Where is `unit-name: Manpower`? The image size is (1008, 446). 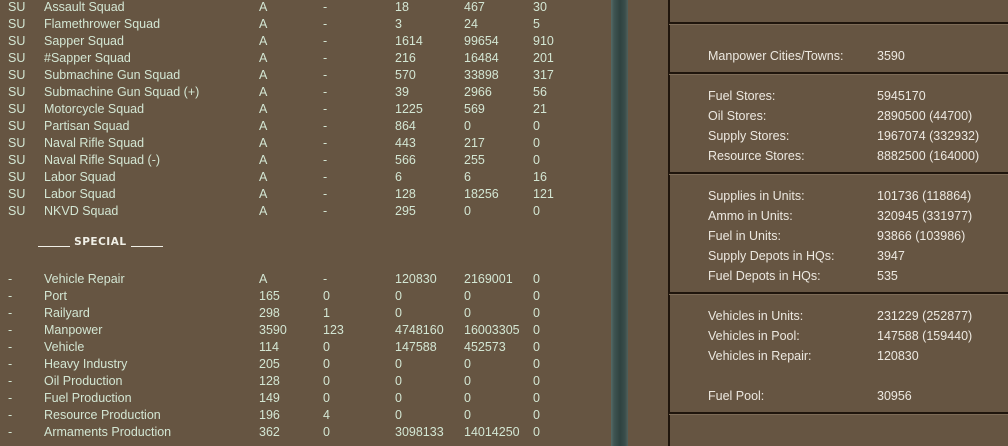 unit-name: Manpower is located at coordinates (73, 330).